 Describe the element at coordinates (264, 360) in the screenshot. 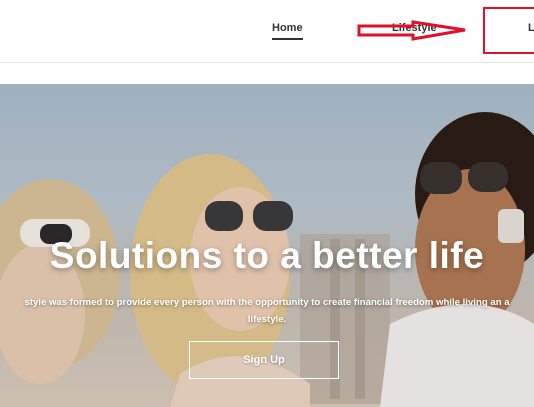

I see `sign-up-button: Sign Up` at that location.